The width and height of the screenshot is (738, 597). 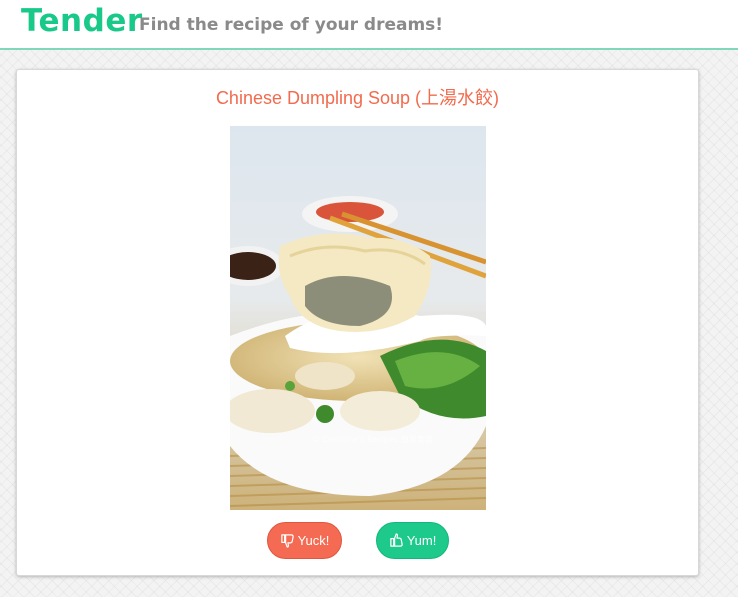 I want to click on yum-label: Yum!, so click(x=421, y=540).